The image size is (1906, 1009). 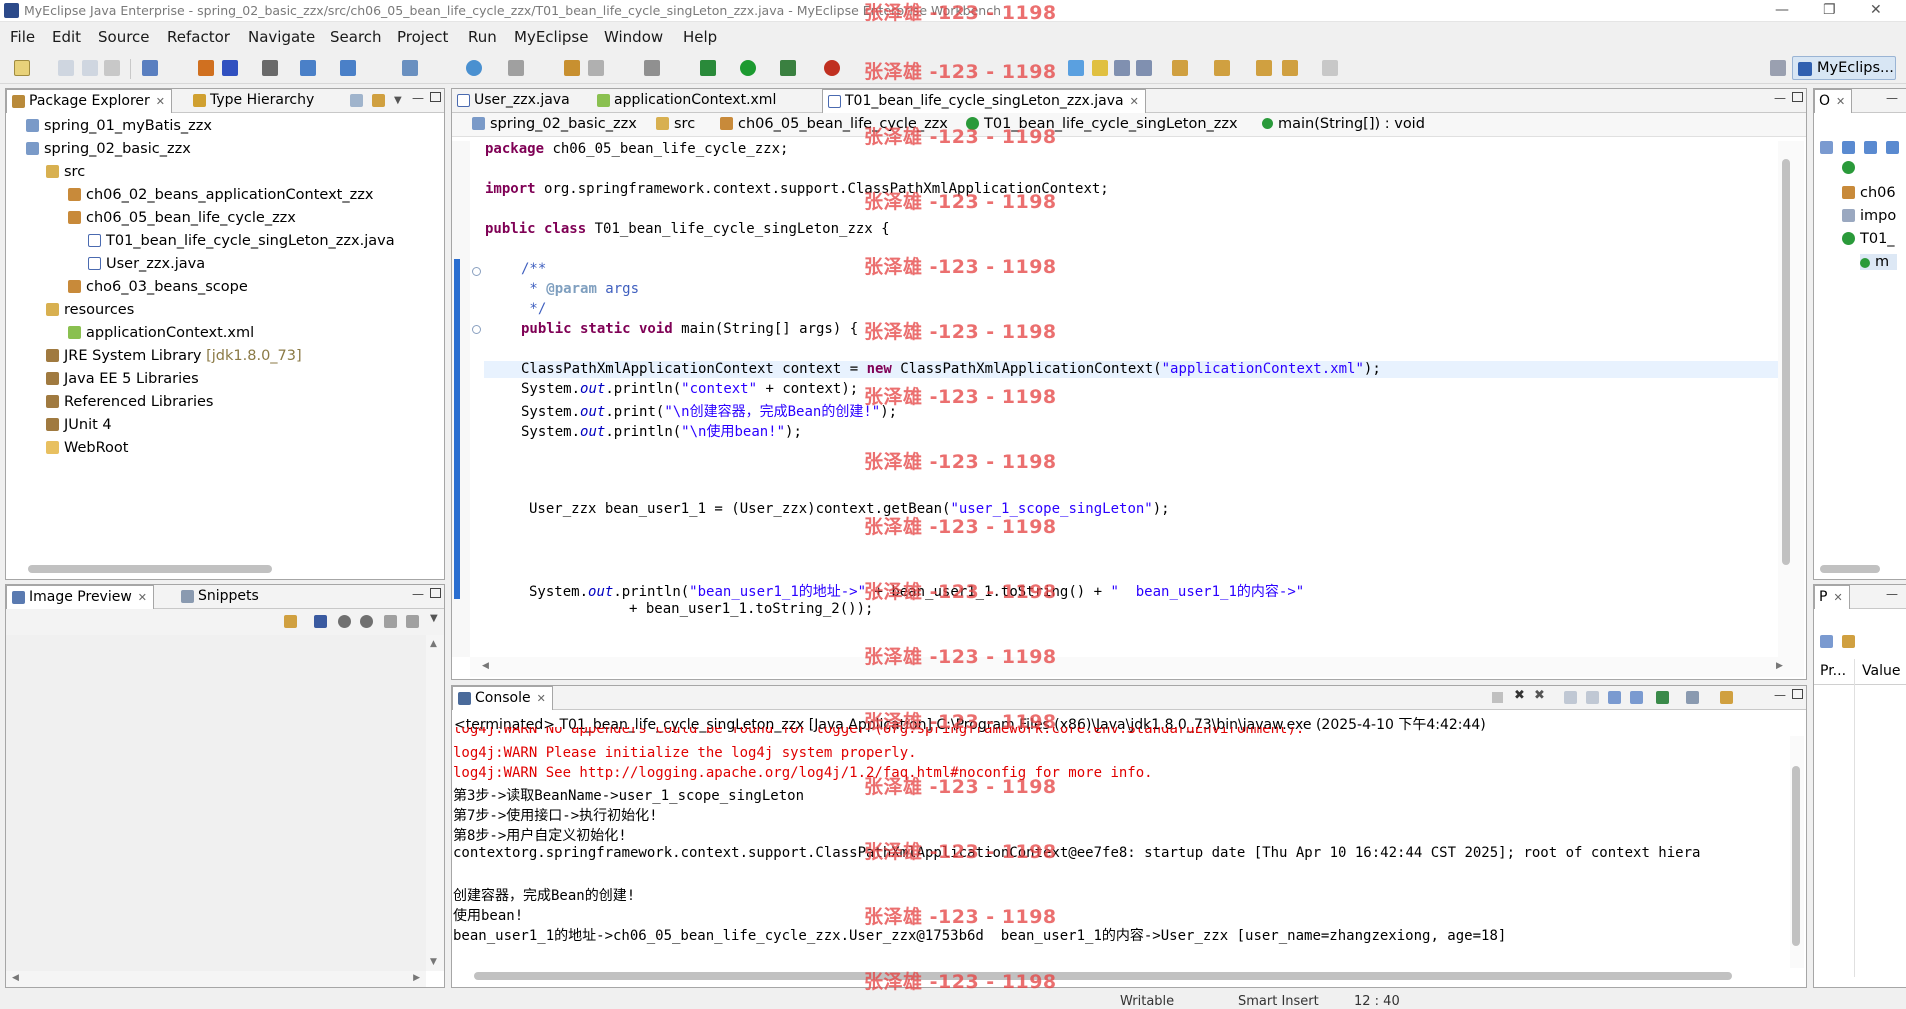 I want to click on tree-item-junit: JUnit 4, so click(x=79, y=425).